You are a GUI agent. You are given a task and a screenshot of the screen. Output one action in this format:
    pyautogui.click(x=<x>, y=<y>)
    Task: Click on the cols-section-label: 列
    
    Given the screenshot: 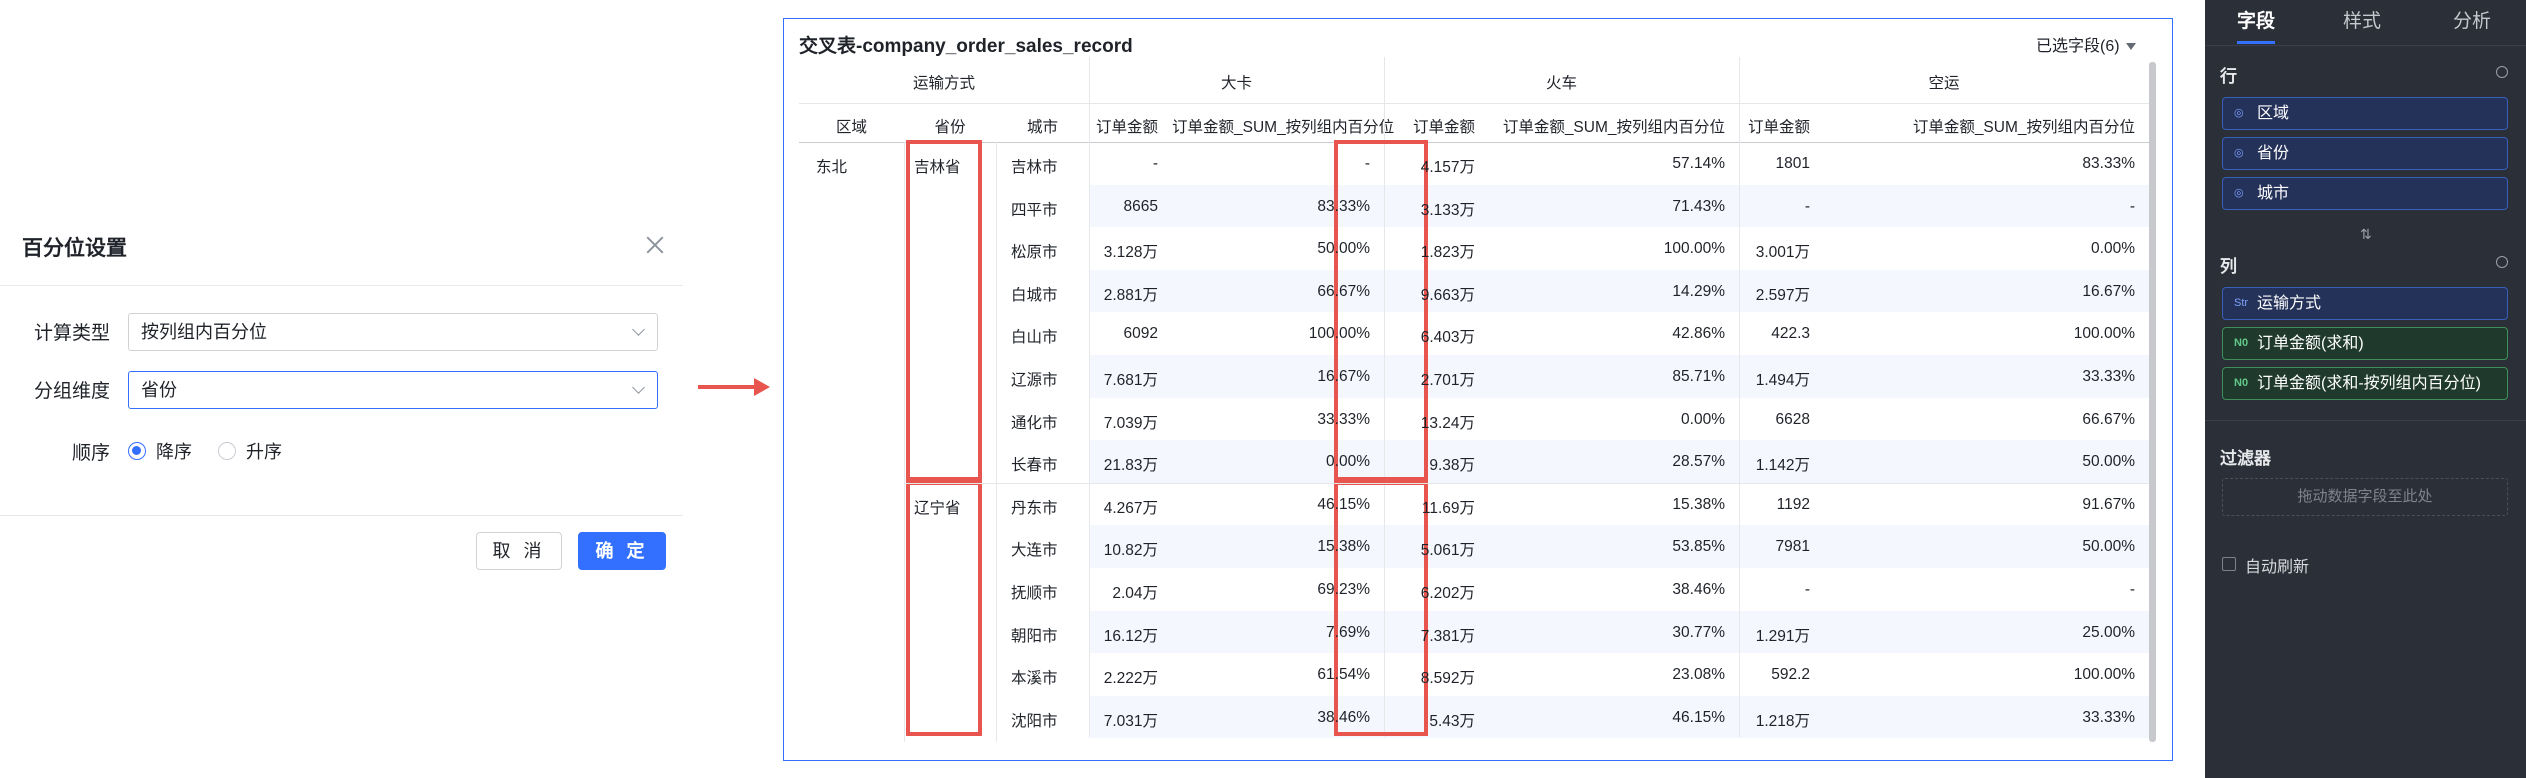 What is the action you would take?
    pyautogui.click(x=2228, y=266)
    